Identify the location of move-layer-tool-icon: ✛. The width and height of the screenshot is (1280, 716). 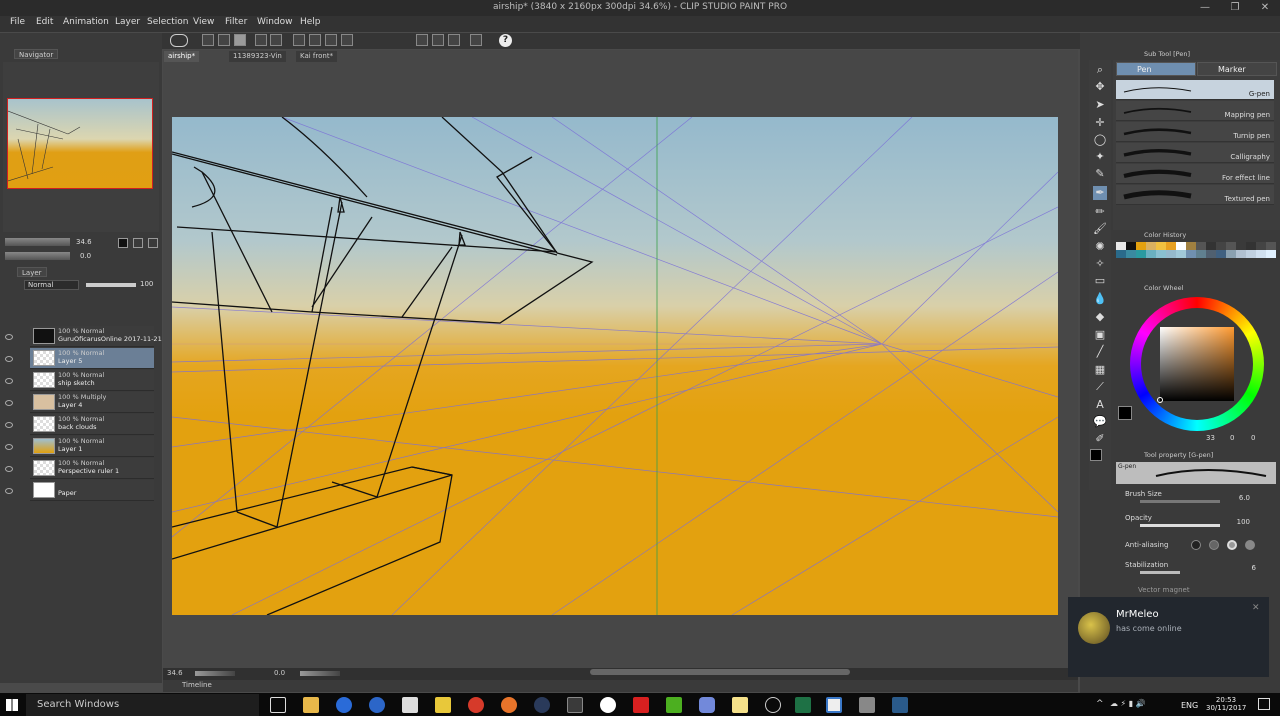
(1100, 123).